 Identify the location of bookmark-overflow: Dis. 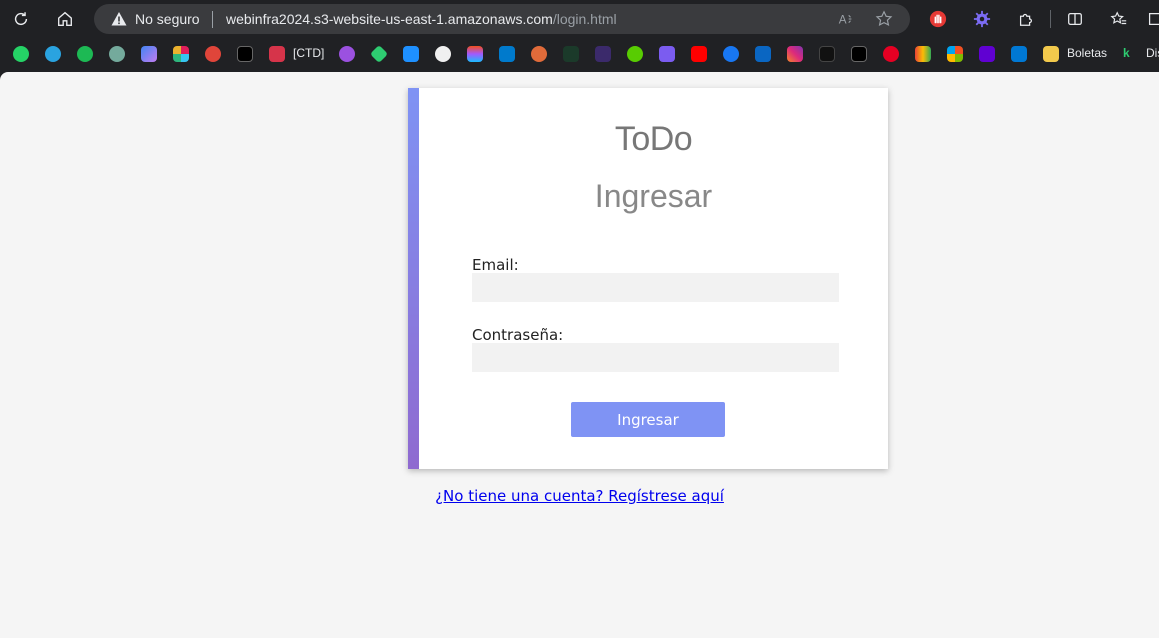
(1152, 53).